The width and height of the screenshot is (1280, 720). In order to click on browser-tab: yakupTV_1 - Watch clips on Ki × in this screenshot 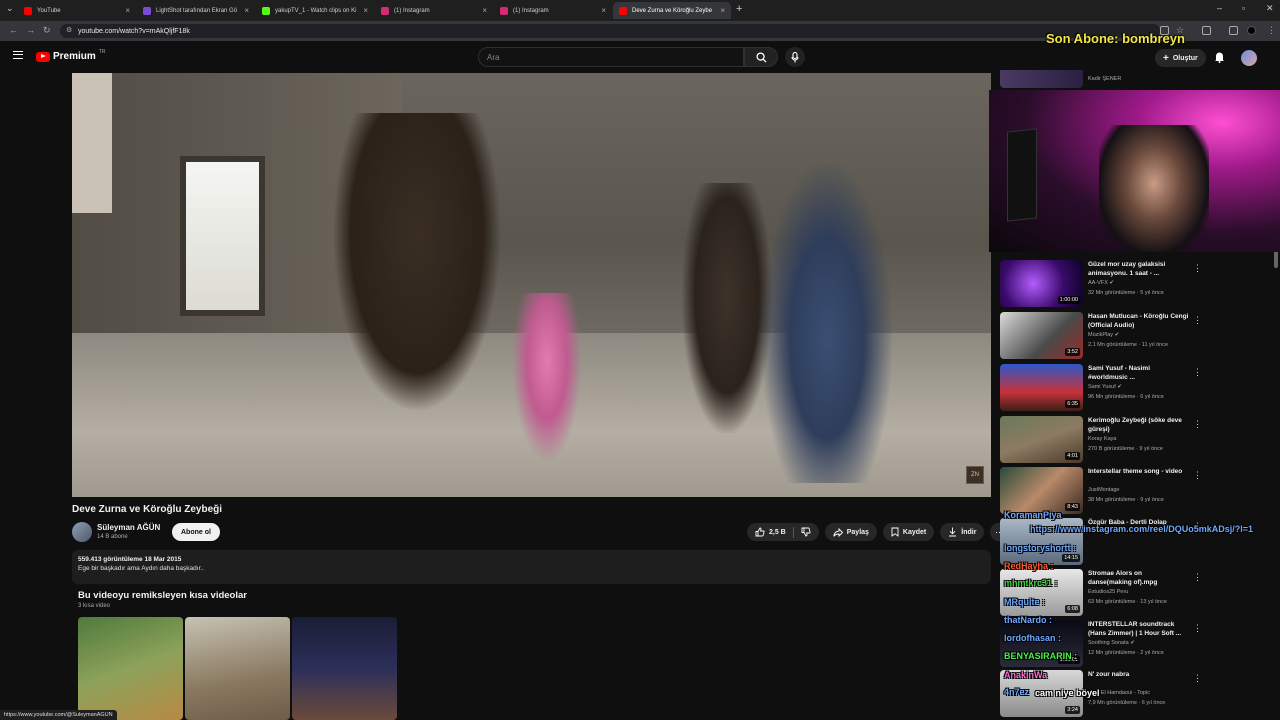, I will do `click(315, 10)`.